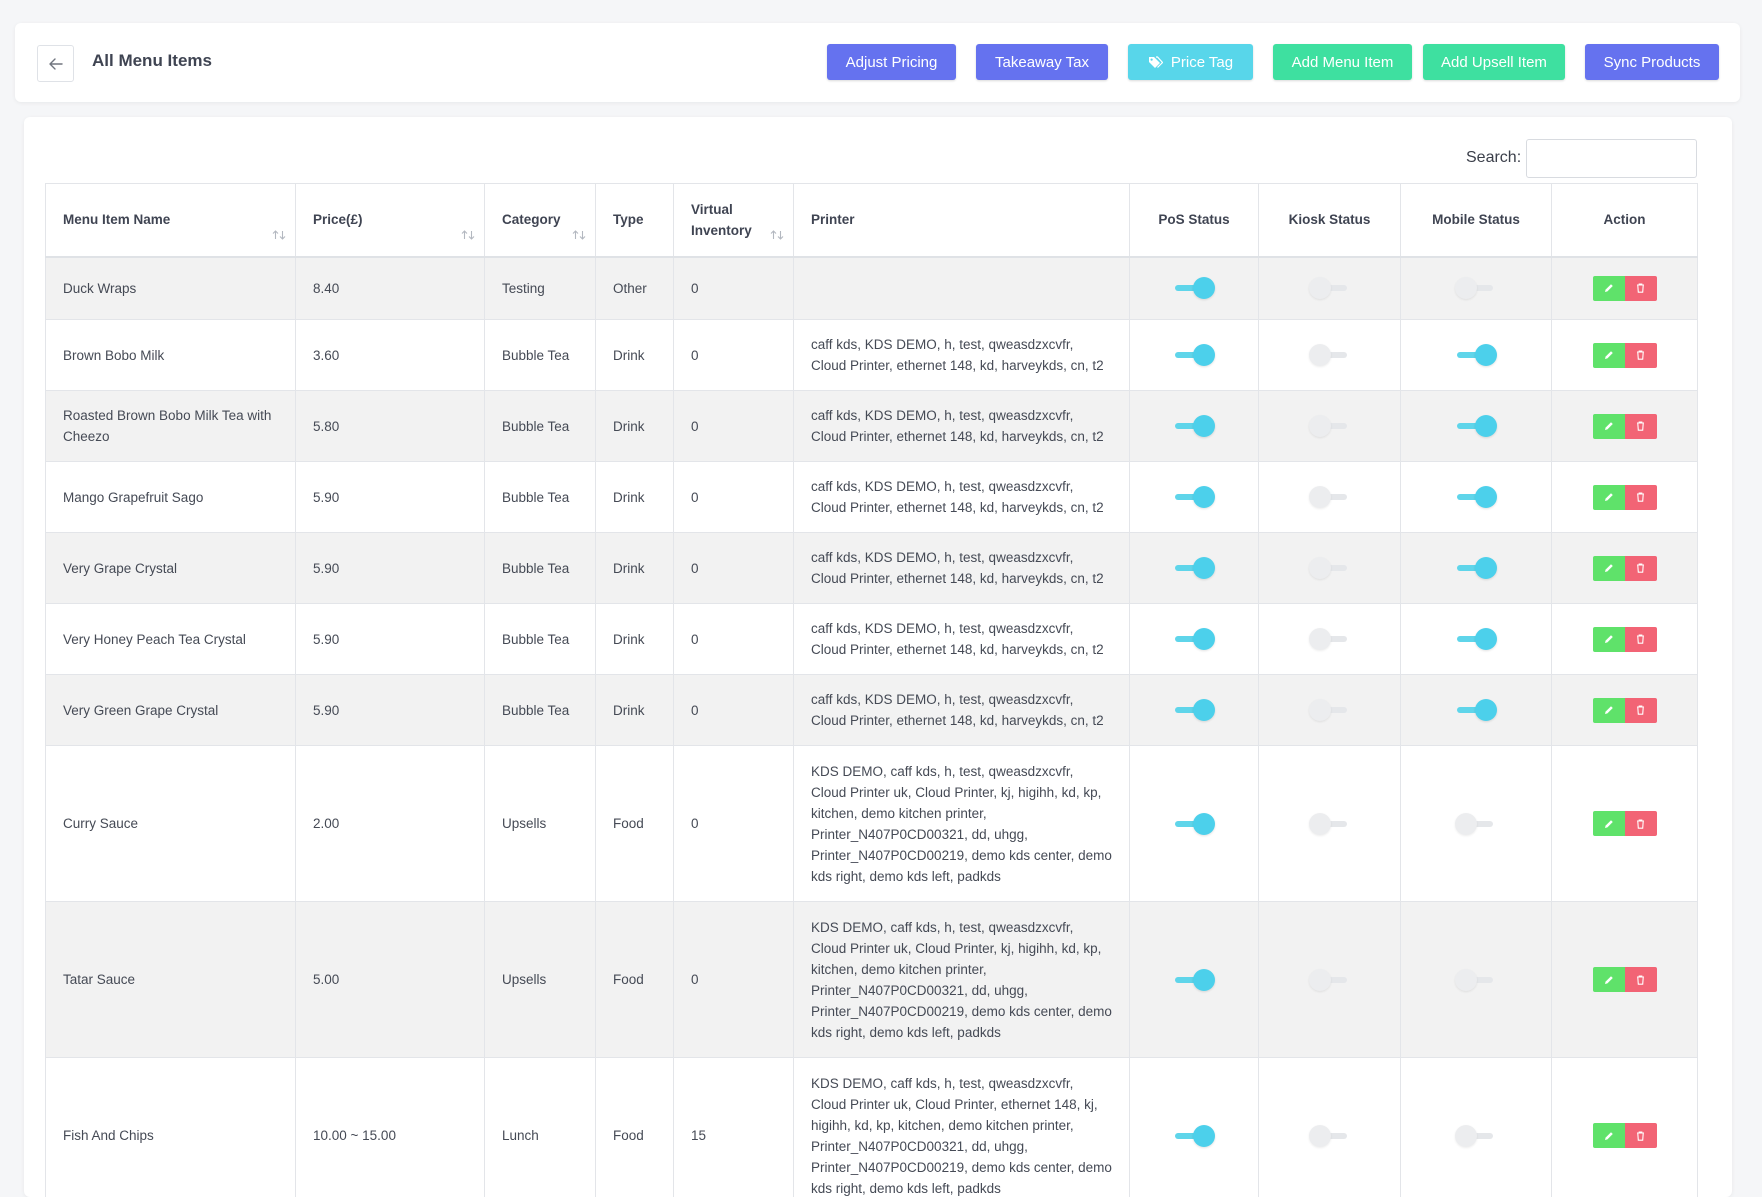 This screenshot has width=1762, height=1197. Describe the element at coordinates (1611, 158) in the screenshot. I see `search-input` at that location.